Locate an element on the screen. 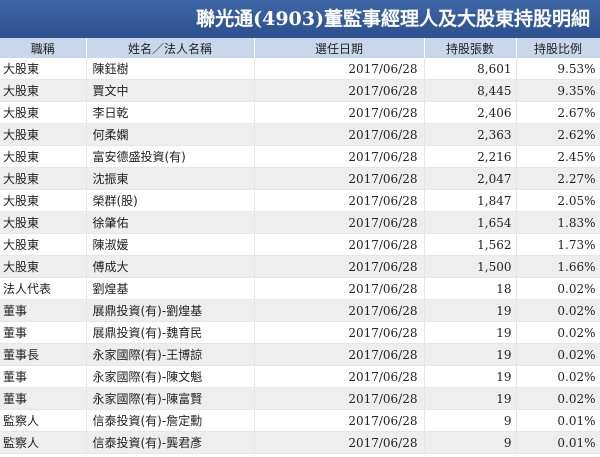 The width and height of the screenshot is (600, 457). percent-cell: 9.53% is located at coordinates (558, 69).